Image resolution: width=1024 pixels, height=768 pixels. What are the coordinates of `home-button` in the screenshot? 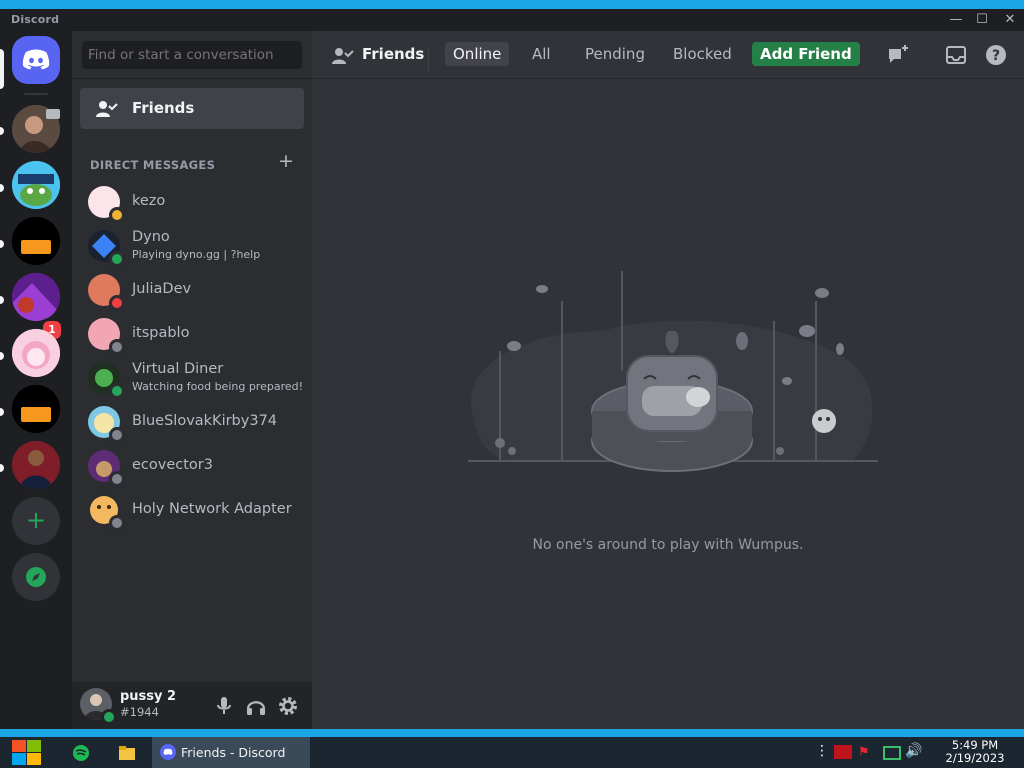 It's located at (36, 60).